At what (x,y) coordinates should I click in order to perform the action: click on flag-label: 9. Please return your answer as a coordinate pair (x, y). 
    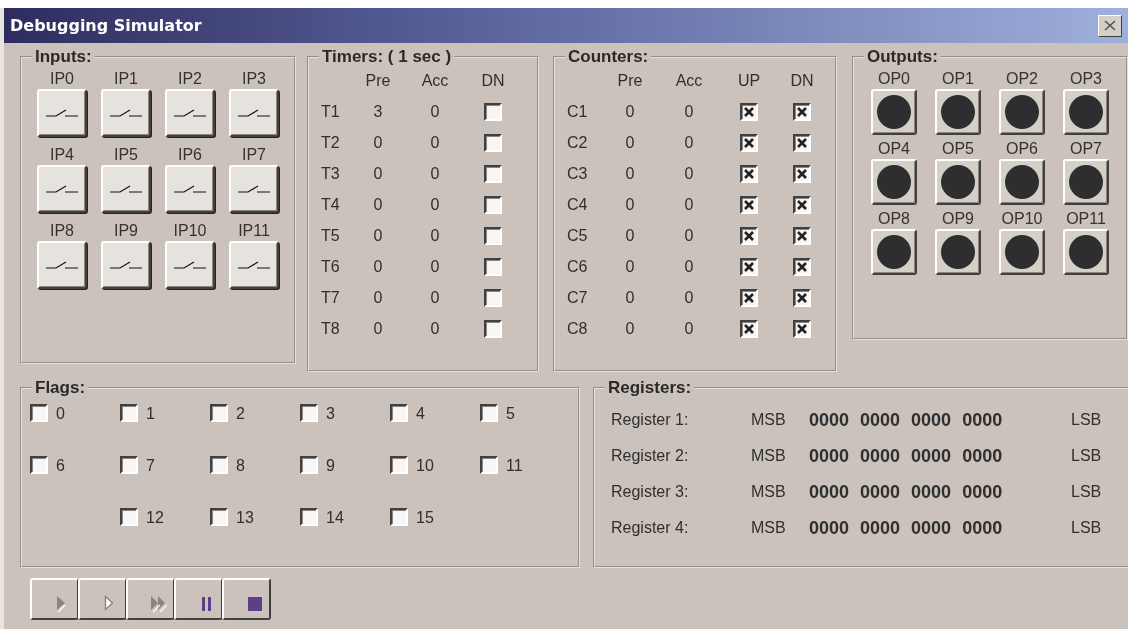
    Looking at the image, I should click on (330, 466).